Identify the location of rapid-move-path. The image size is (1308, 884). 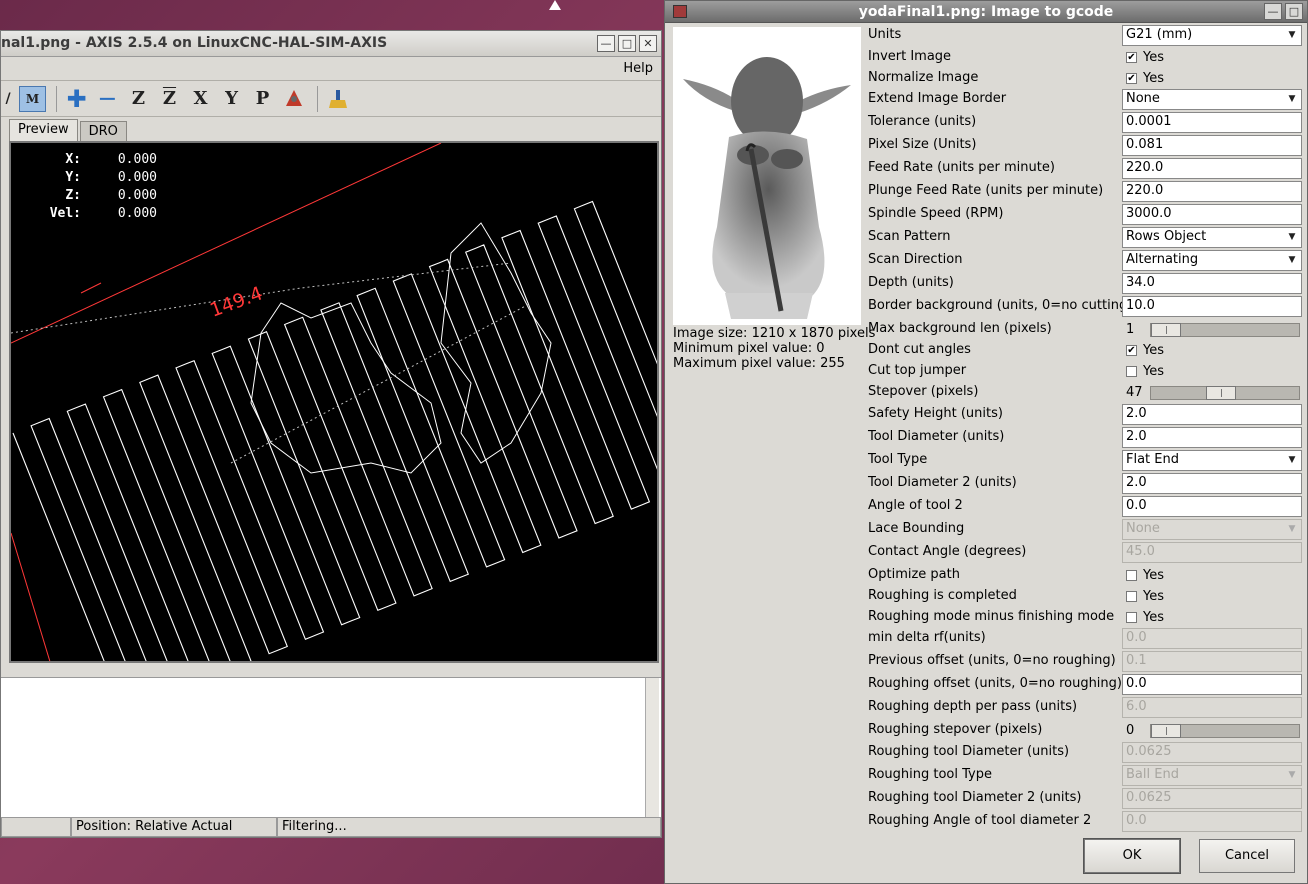
(271, 363).